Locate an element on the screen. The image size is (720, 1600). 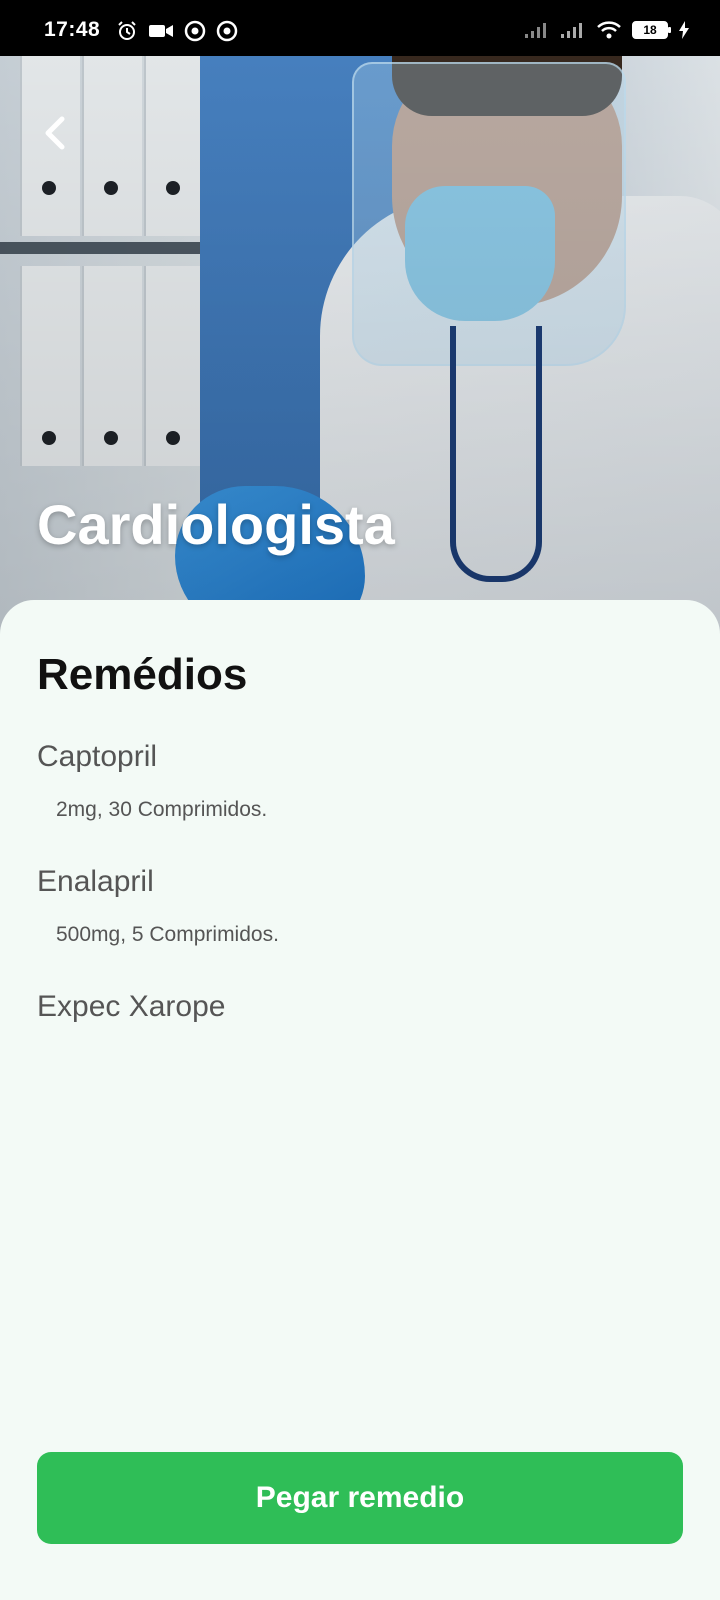
status-bar: 17:48 18 is located at coordinates (360, 28).